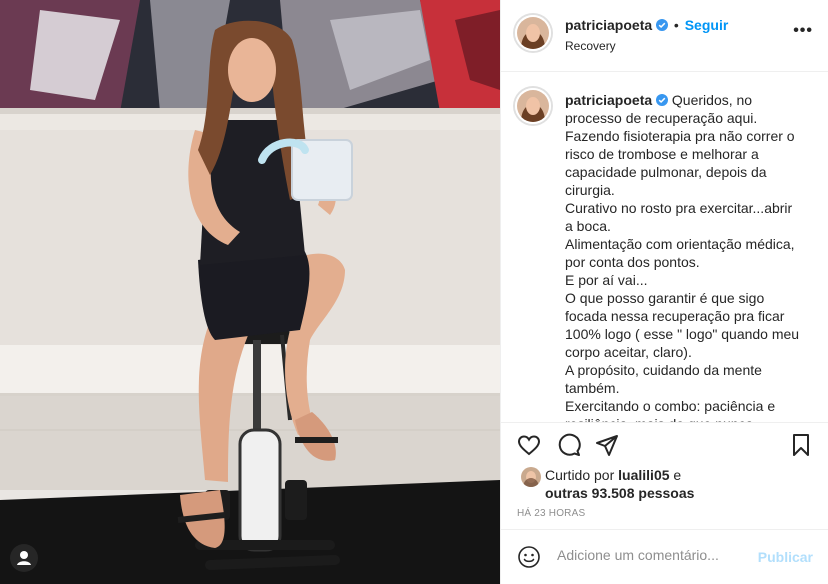 Image resolution: width=828 pixels, height=584 pixels. I want to click on caption-author-avatar, so click(533, 106).